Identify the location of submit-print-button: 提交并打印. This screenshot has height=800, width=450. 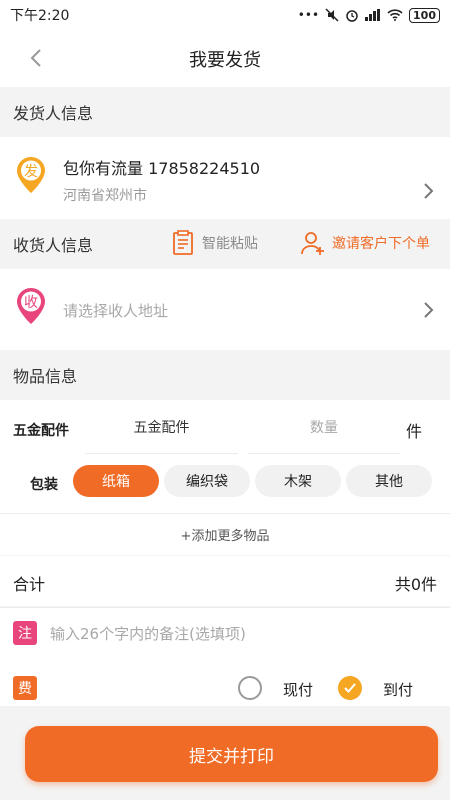
(231, 754).